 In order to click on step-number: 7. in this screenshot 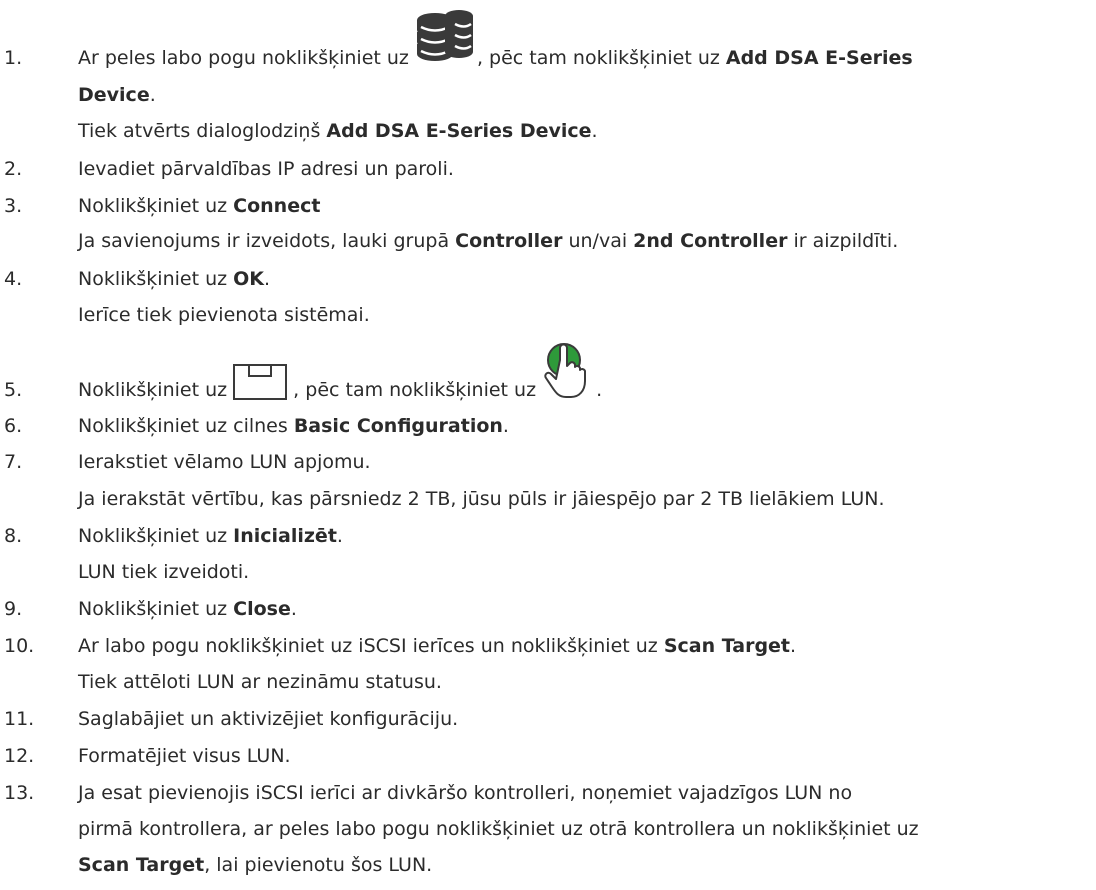, I will do `click(13, 462)`.